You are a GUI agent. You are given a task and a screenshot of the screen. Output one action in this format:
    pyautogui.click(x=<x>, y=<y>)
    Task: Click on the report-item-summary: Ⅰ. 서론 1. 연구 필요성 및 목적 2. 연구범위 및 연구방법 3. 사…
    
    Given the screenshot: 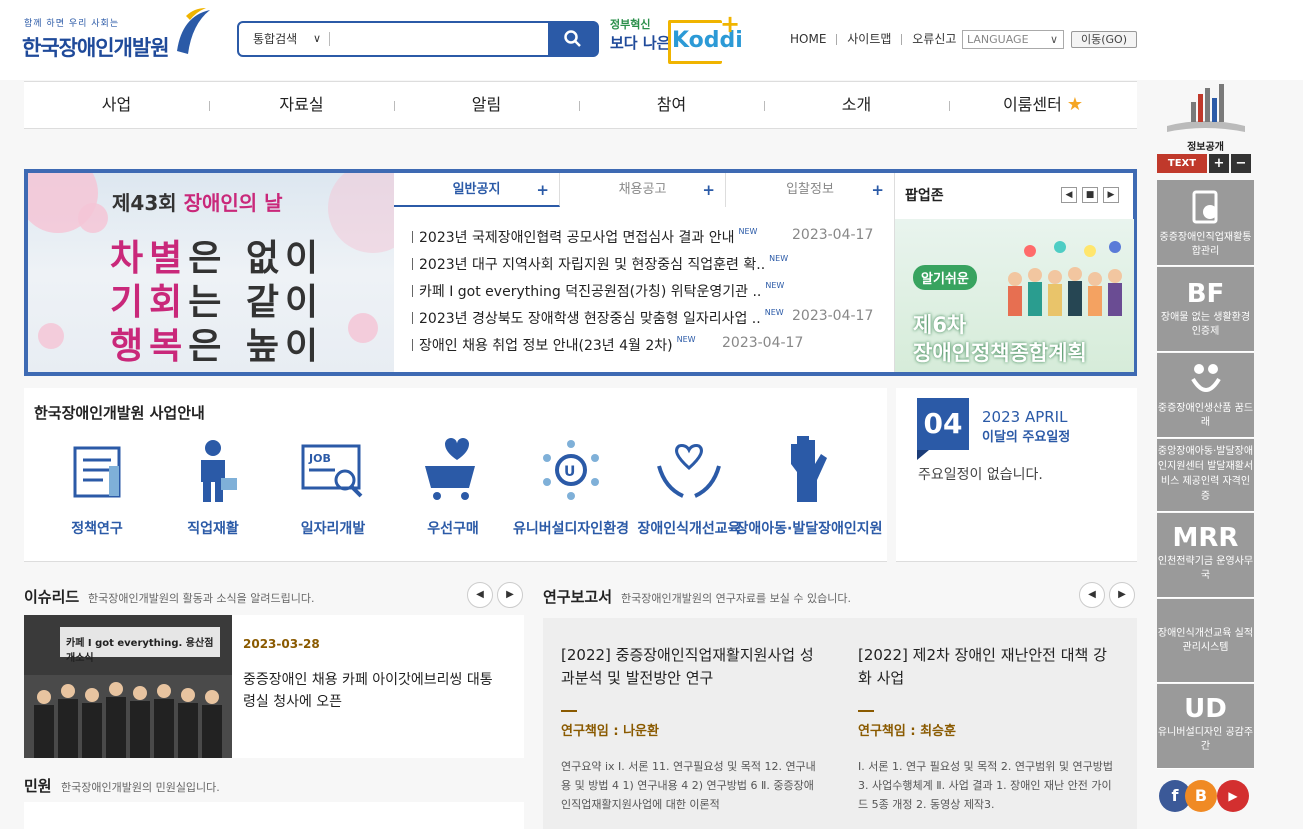 What is the action you would take?
    pyautogui.click(x=985, y=785)
    